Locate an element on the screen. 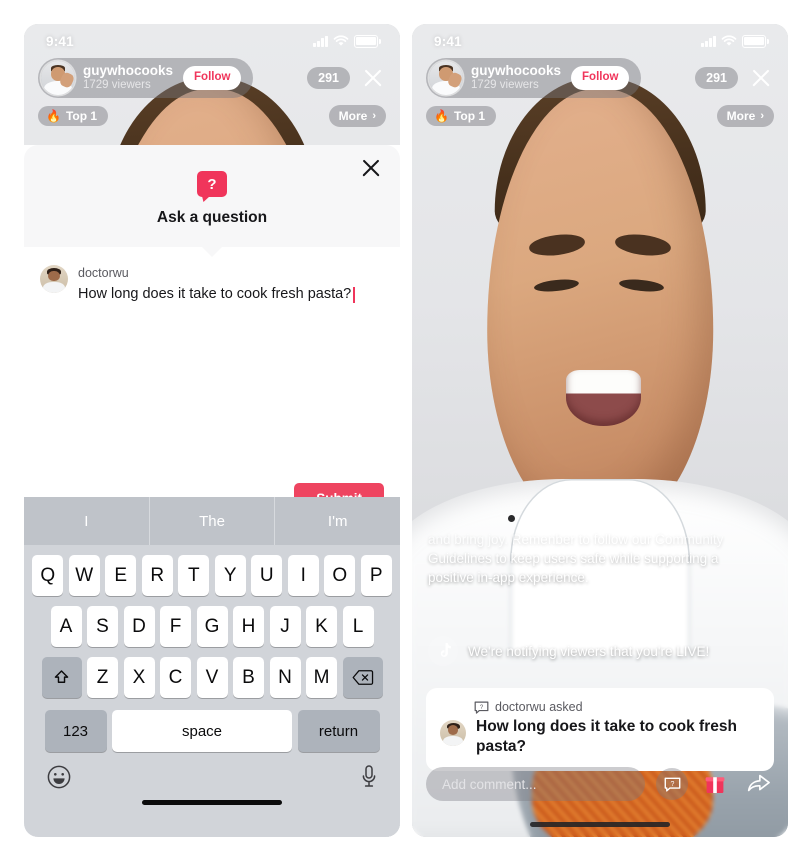  smiley-icon is located at coordinates (59, 777).